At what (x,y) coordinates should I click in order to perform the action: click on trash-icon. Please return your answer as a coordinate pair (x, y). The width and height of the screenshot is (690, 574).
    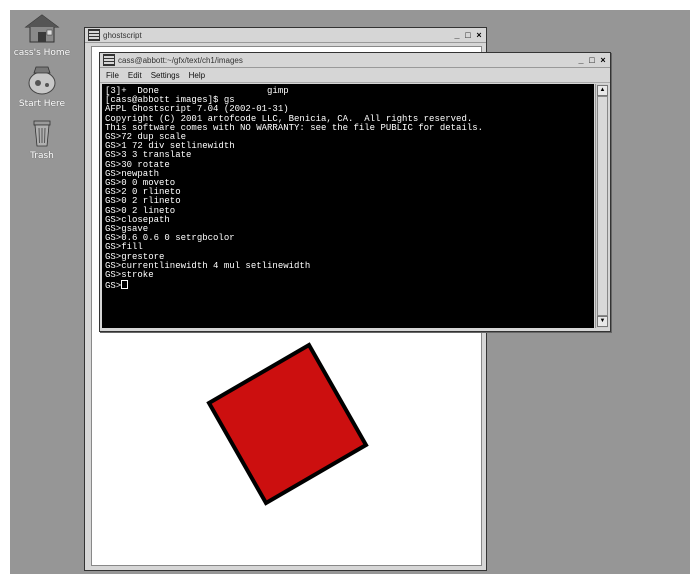
    Looking at the image, I should click on (42, 132).